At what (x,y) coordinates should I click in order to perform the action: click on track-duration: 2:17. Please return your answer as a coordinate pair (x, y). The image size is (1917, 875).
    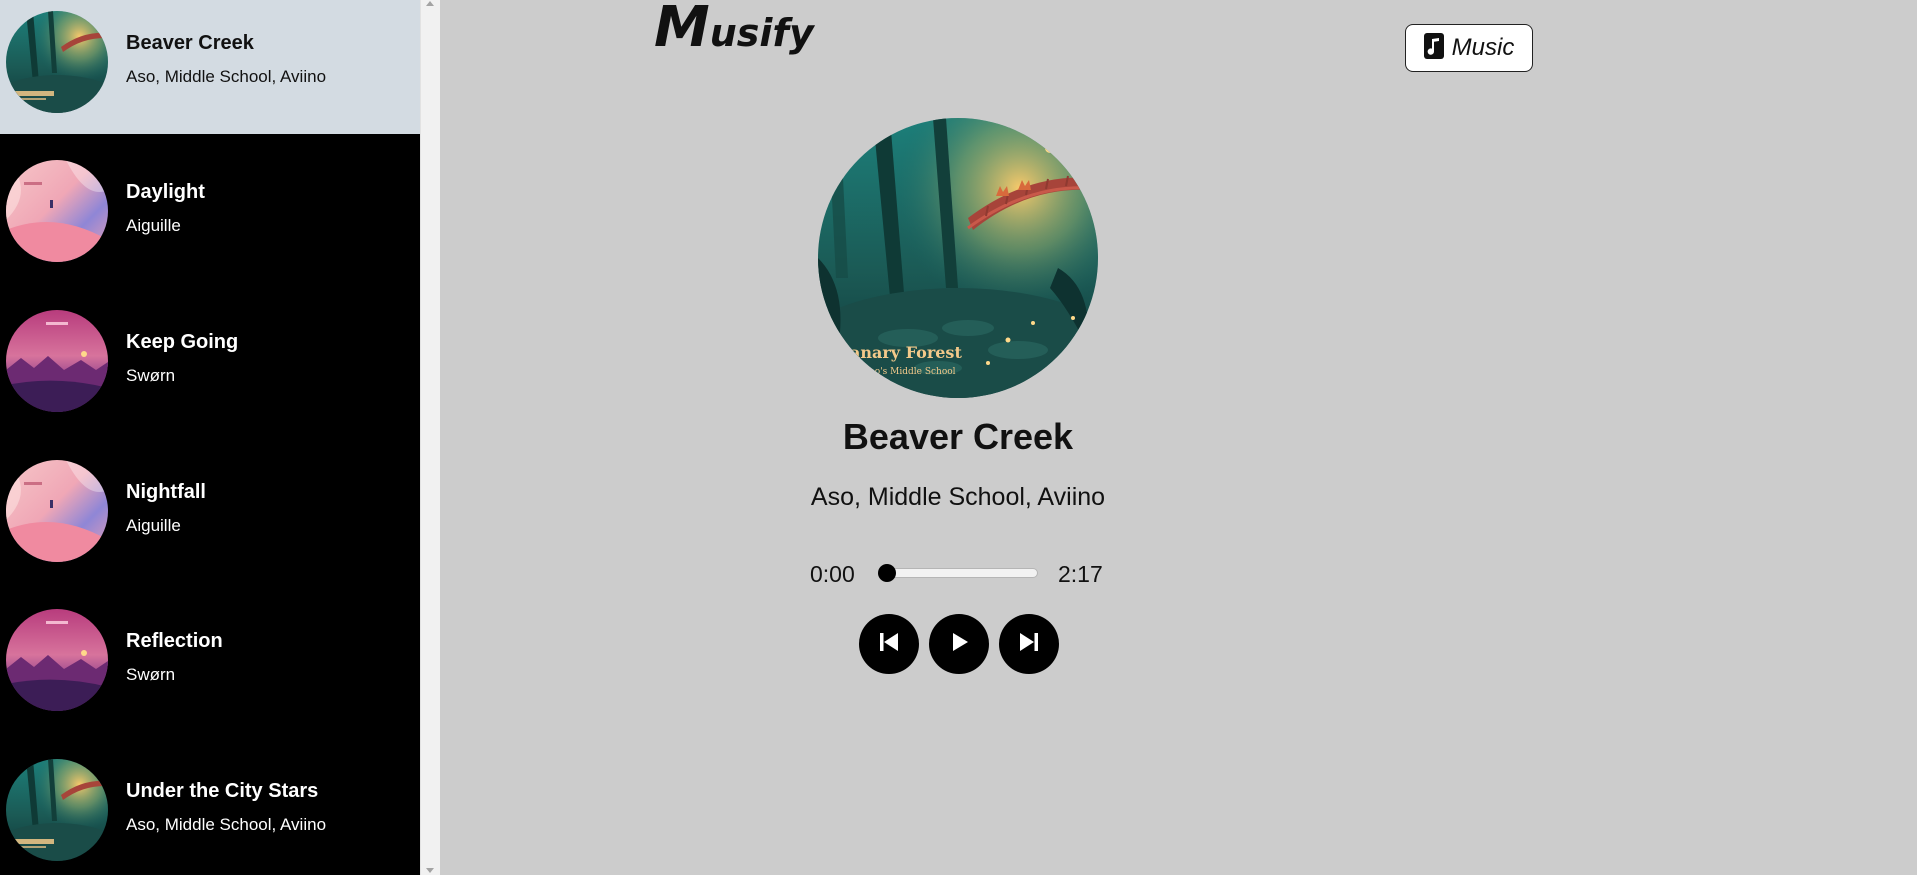
    Looking at the image, I should click on (1080, 574).